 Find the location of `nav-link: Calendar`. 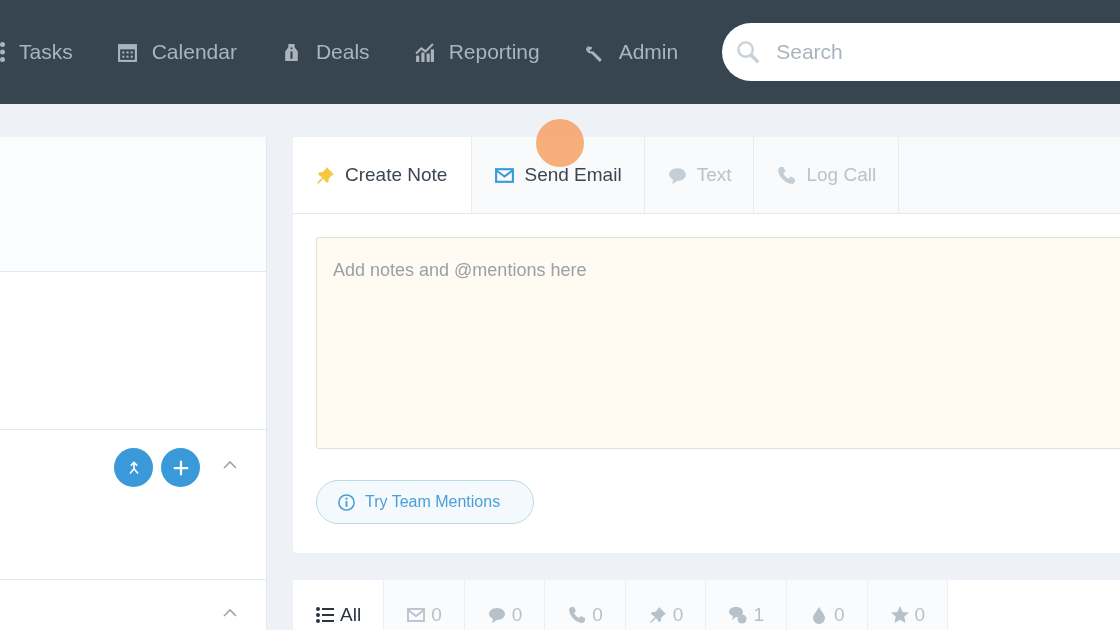

nav-link: Calendar is located at coordinates (176, 52).